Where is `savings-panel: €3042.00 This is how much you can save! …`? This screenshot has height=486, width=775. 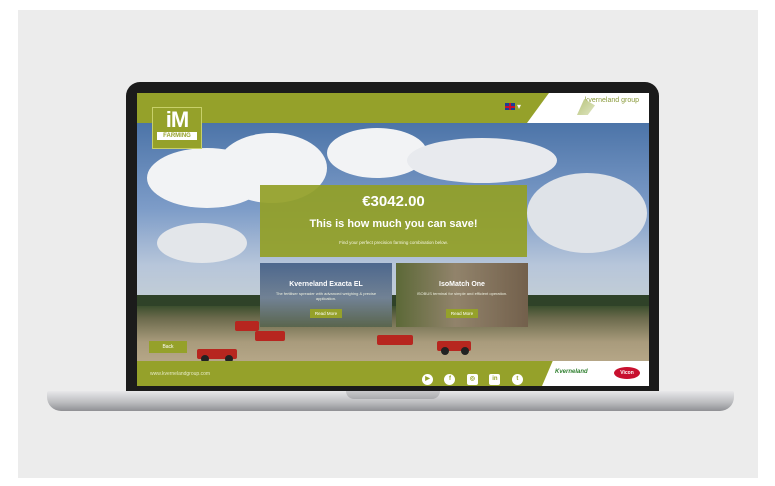 savings-panel: €3042.00 This is how much you can save! … is located at coordinates (393, 221).